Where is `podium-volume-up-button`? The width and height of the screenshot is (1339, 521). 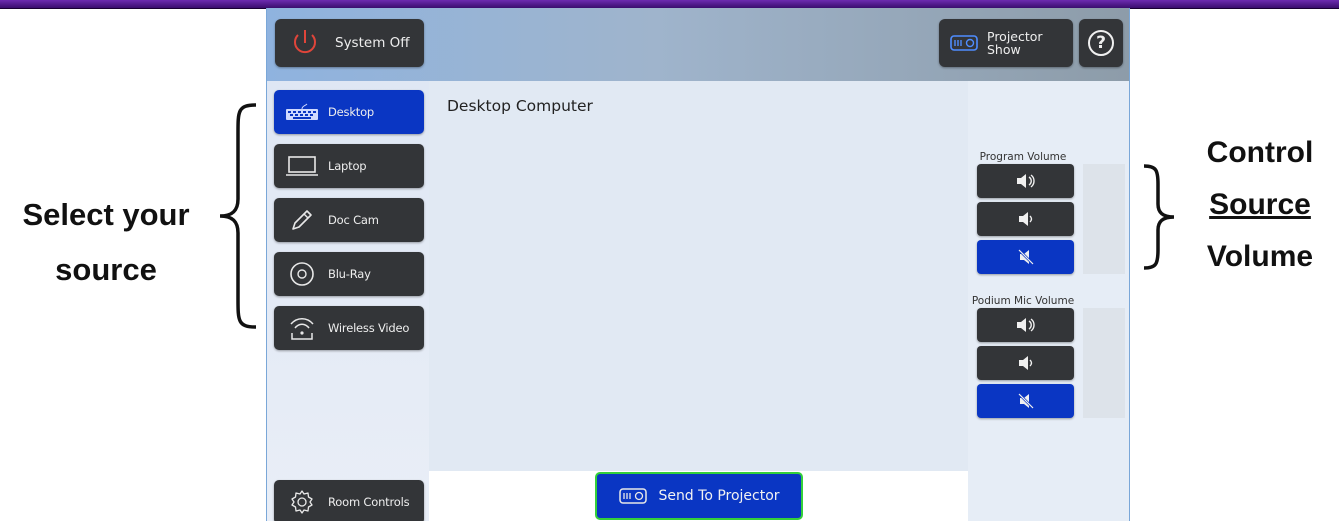 podium-volume-up-button is located at coordinates (1025, 325).